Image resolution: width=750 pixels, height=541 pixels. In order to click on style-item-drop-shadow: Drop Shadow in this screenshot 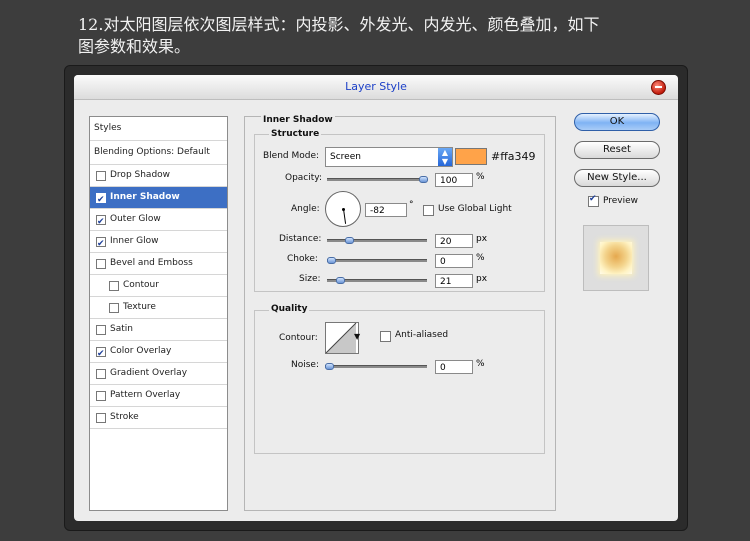, I will do `click(158, 176)`.